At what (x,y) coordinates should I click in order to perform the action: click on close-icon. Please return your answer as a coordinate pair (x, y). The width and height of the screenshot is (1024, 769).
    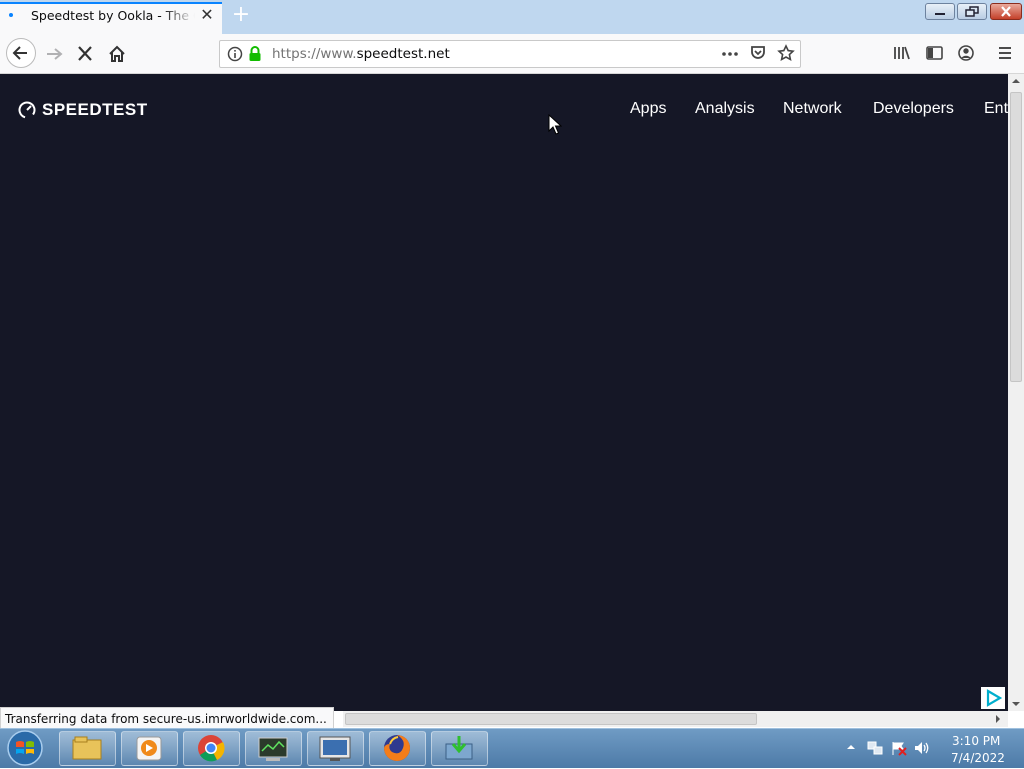
    Looking at the image, I should click on (1006, 11).